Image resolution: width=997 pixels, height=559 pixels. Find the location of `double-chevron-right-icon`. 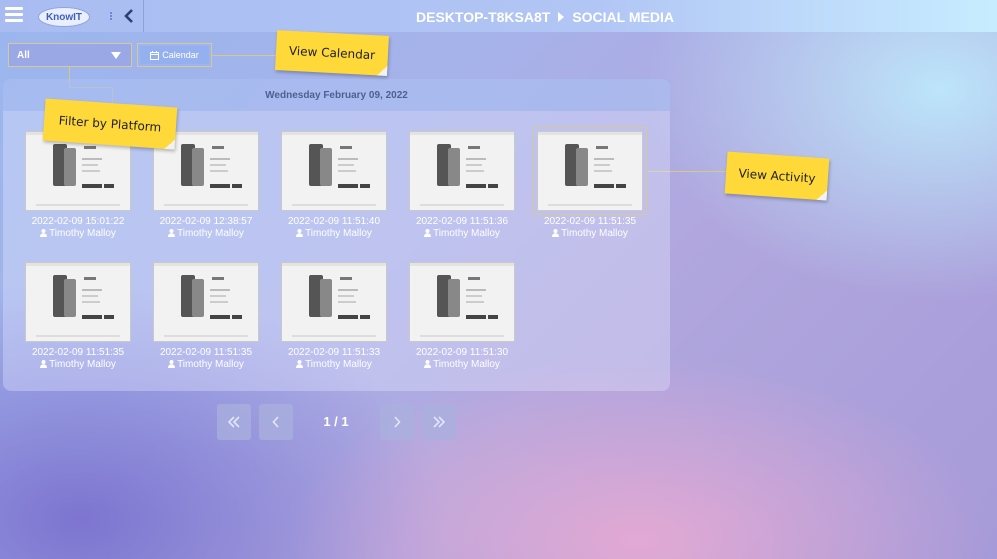

double-chevron-right-icon is located at coordinates (439, 422).